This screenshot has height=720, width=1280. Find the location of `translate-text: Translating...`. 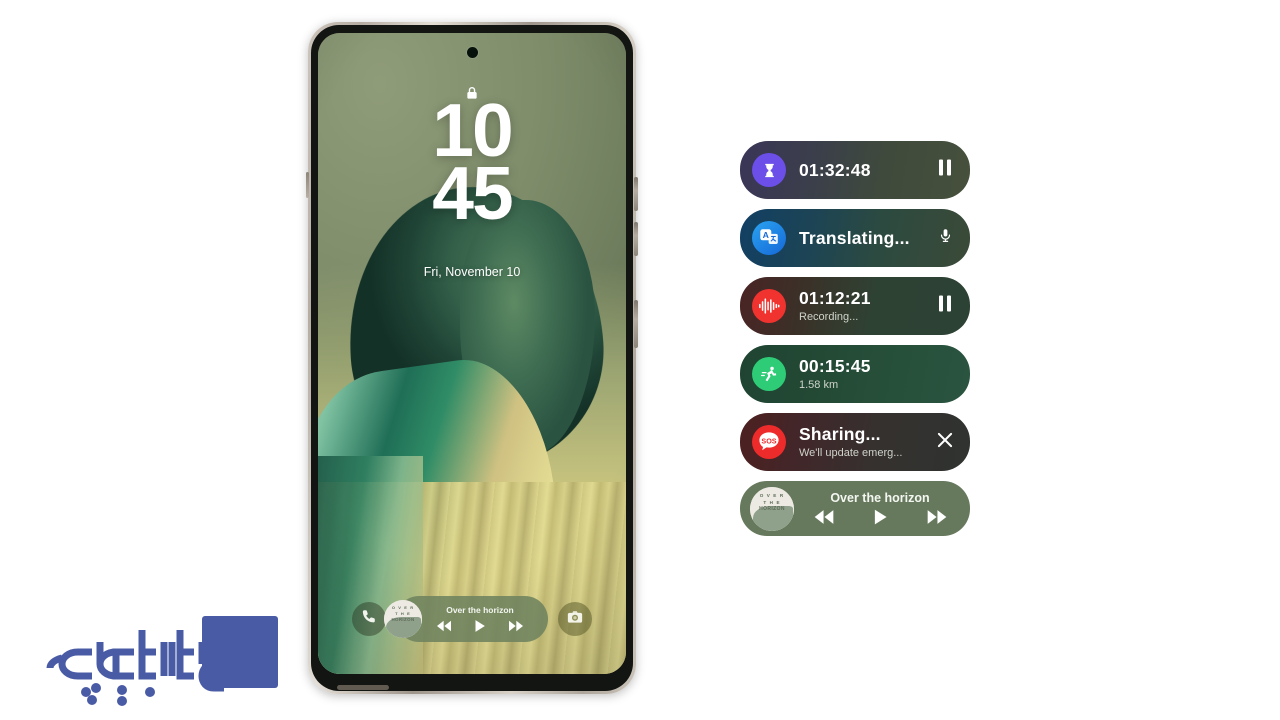

translate-text: Translating... is located at coordinates (866, 237).